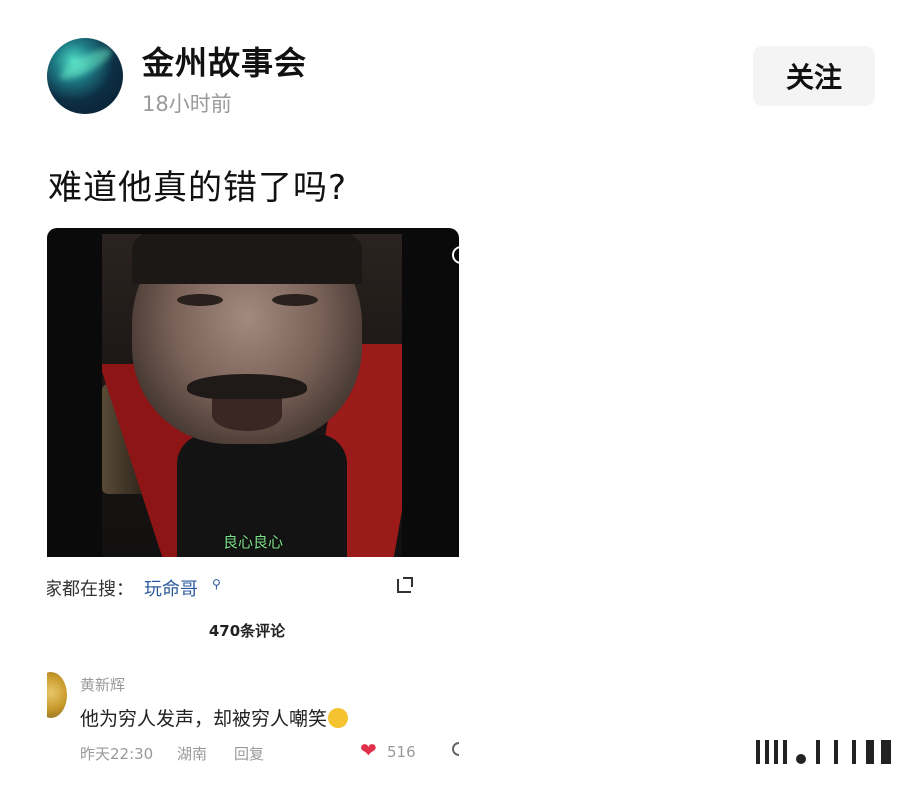  Describe the element at coordinates (401, 752) in the screenshot. I see `like-count: 516` at that location.